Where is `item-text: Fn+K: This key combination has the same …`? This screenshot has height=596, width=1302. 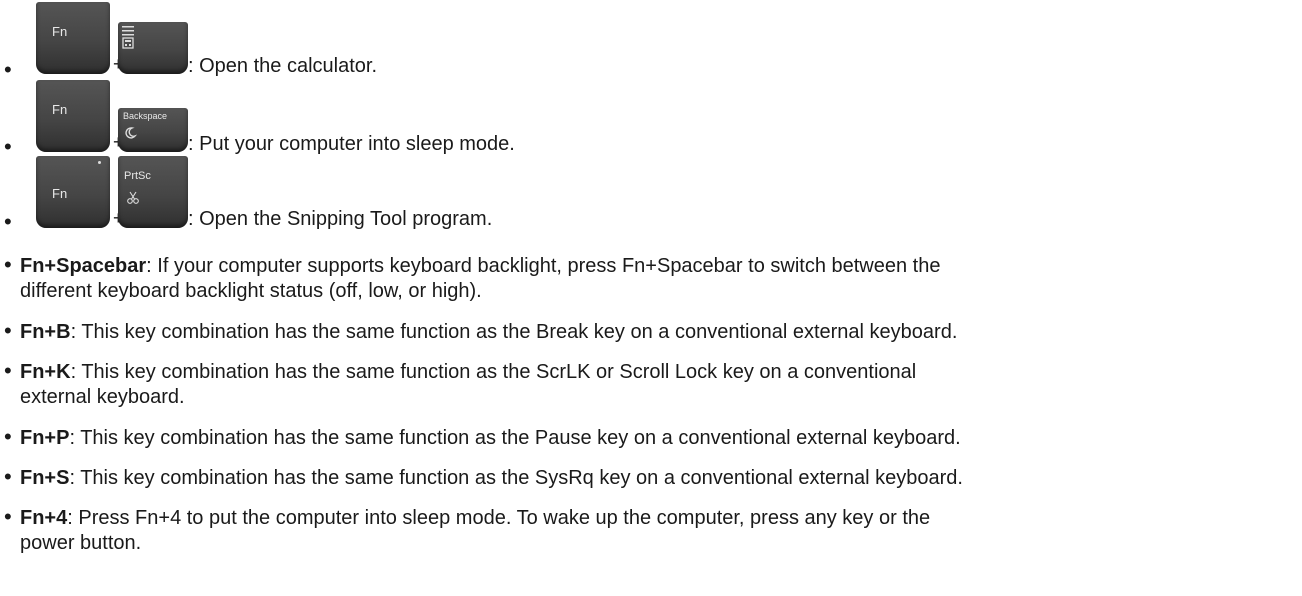
item-text: Fn+K: This key combination has the same … is located at coordinates (660, 385).